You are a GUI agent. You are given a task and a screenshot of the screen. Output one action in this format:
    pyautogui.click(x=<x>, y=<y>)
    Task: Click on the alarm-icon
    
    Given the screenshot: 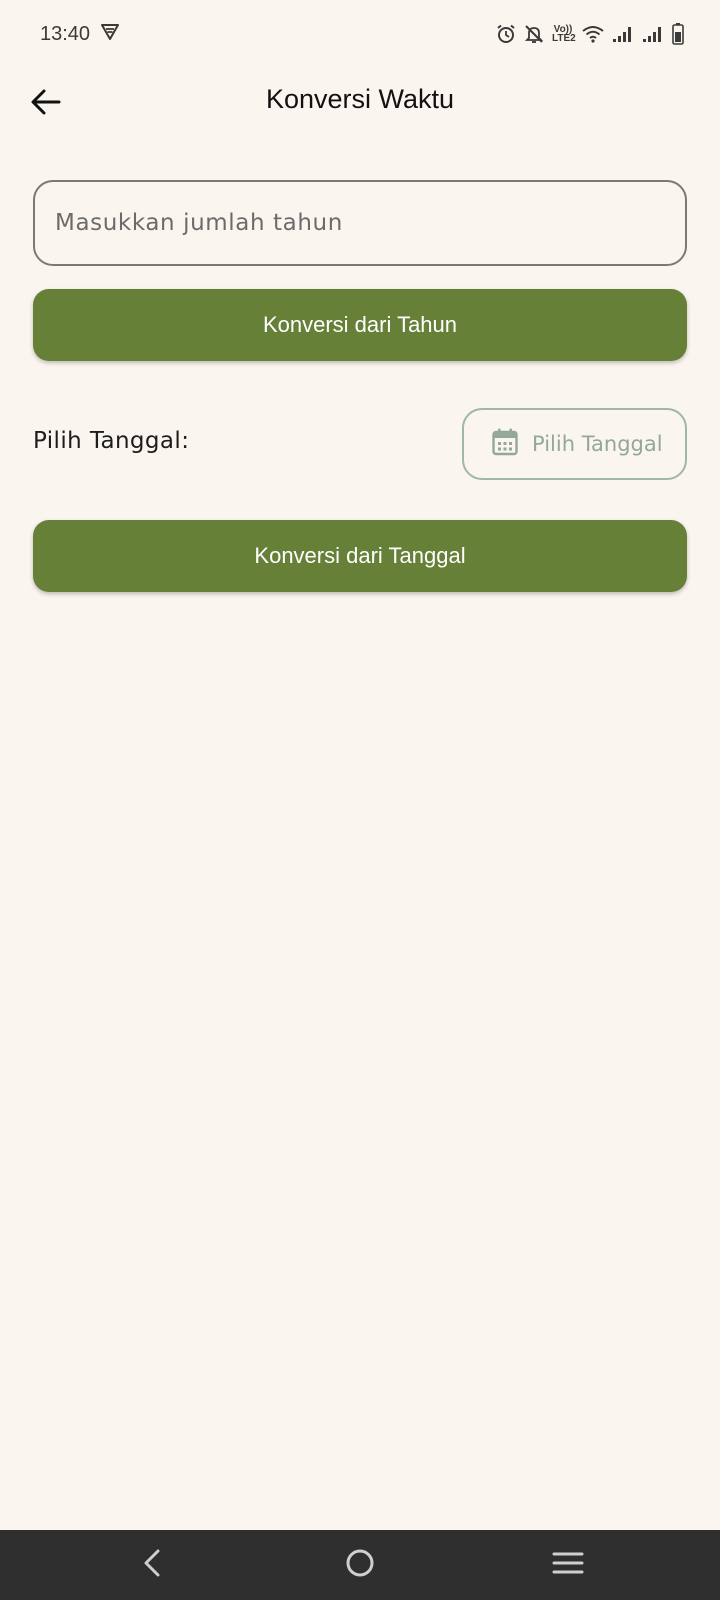 What is the action you would take?
    pyautogui.click(x=506, y=34)
    